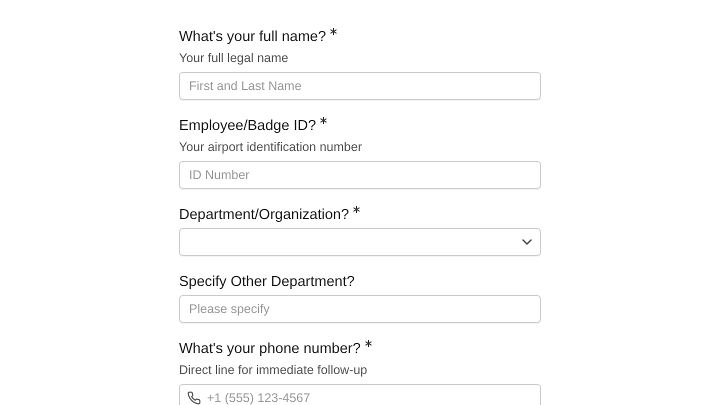 This screenshot has width=720, height=405. Describe the element at coordinates (234, 58) in the screenshot. I see `field-hint: Your full legal name` at that location.